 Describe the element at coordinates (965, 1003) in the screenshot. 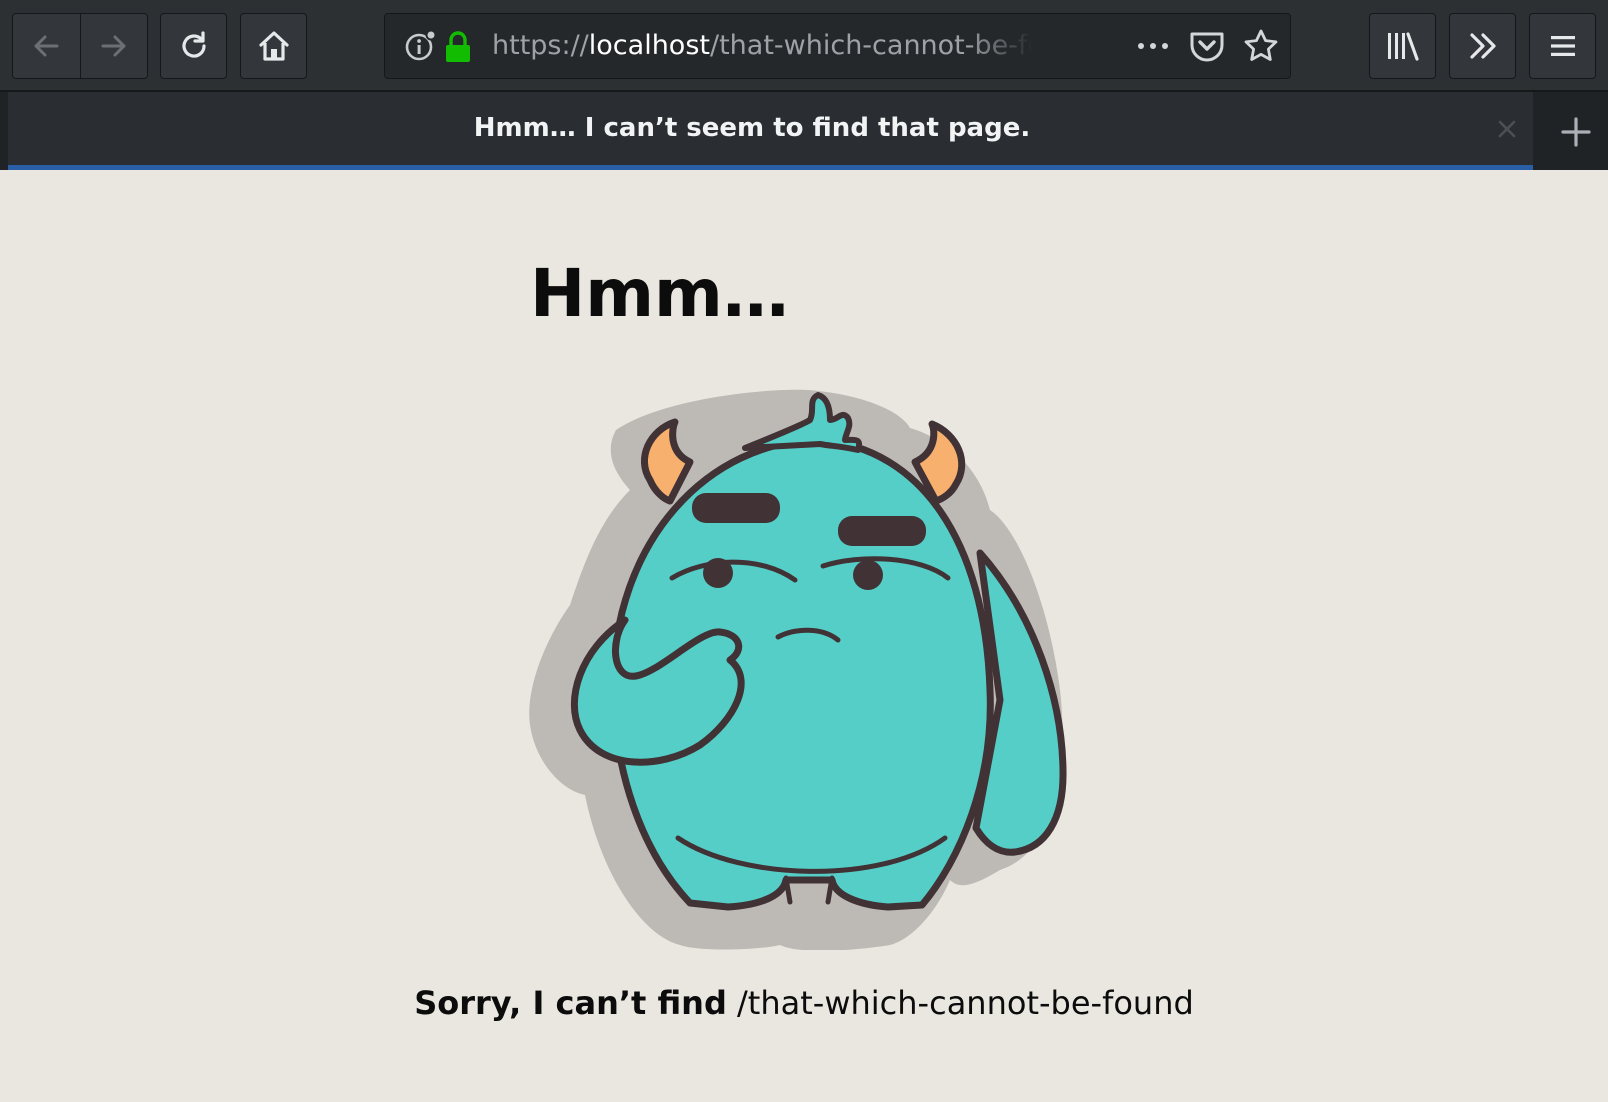

I see `message-path: /that-which-cannot-be-found` at that location.